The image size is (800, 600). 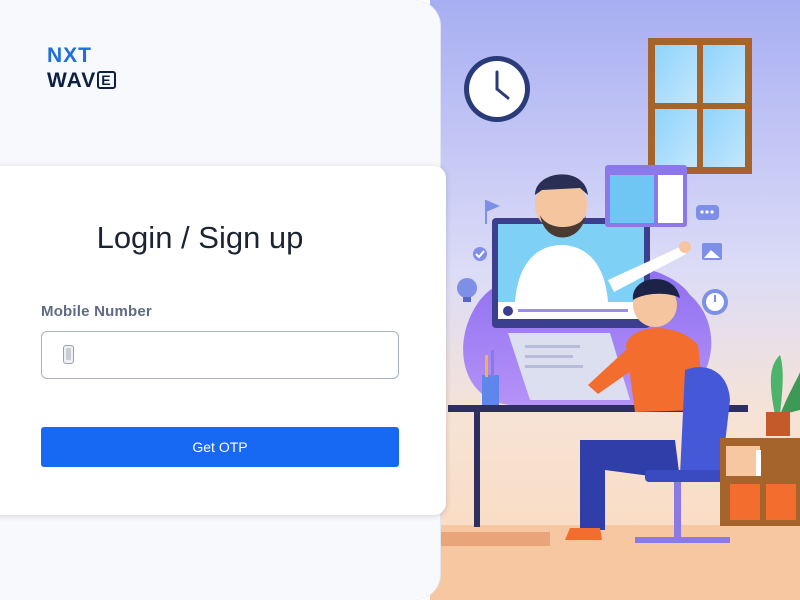 I want to click on mobile-number-field, so click(x=220, y=355).